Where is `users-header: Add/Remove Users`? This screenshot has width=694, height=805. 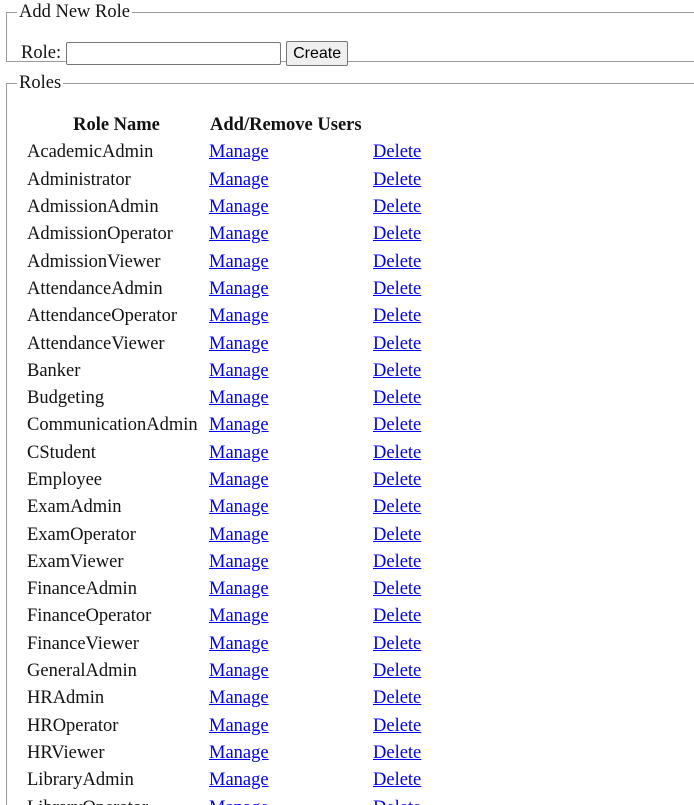 users-header: Add/Remove Users is located at coordinates (286, 125).